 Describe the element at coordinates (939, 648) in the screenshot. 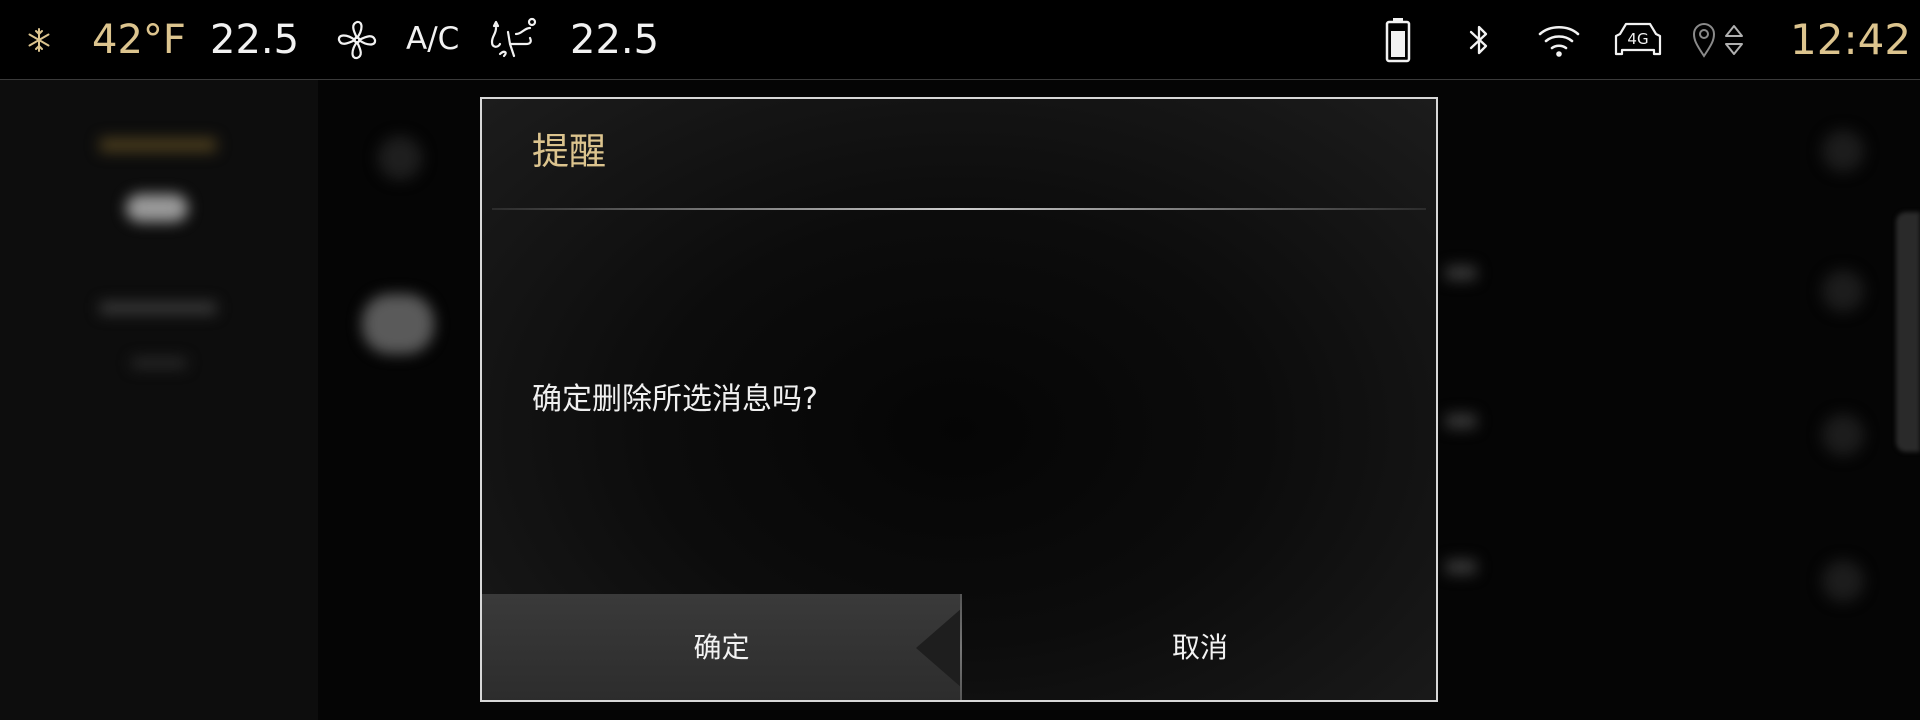

I see `selection-indicator` at that location.